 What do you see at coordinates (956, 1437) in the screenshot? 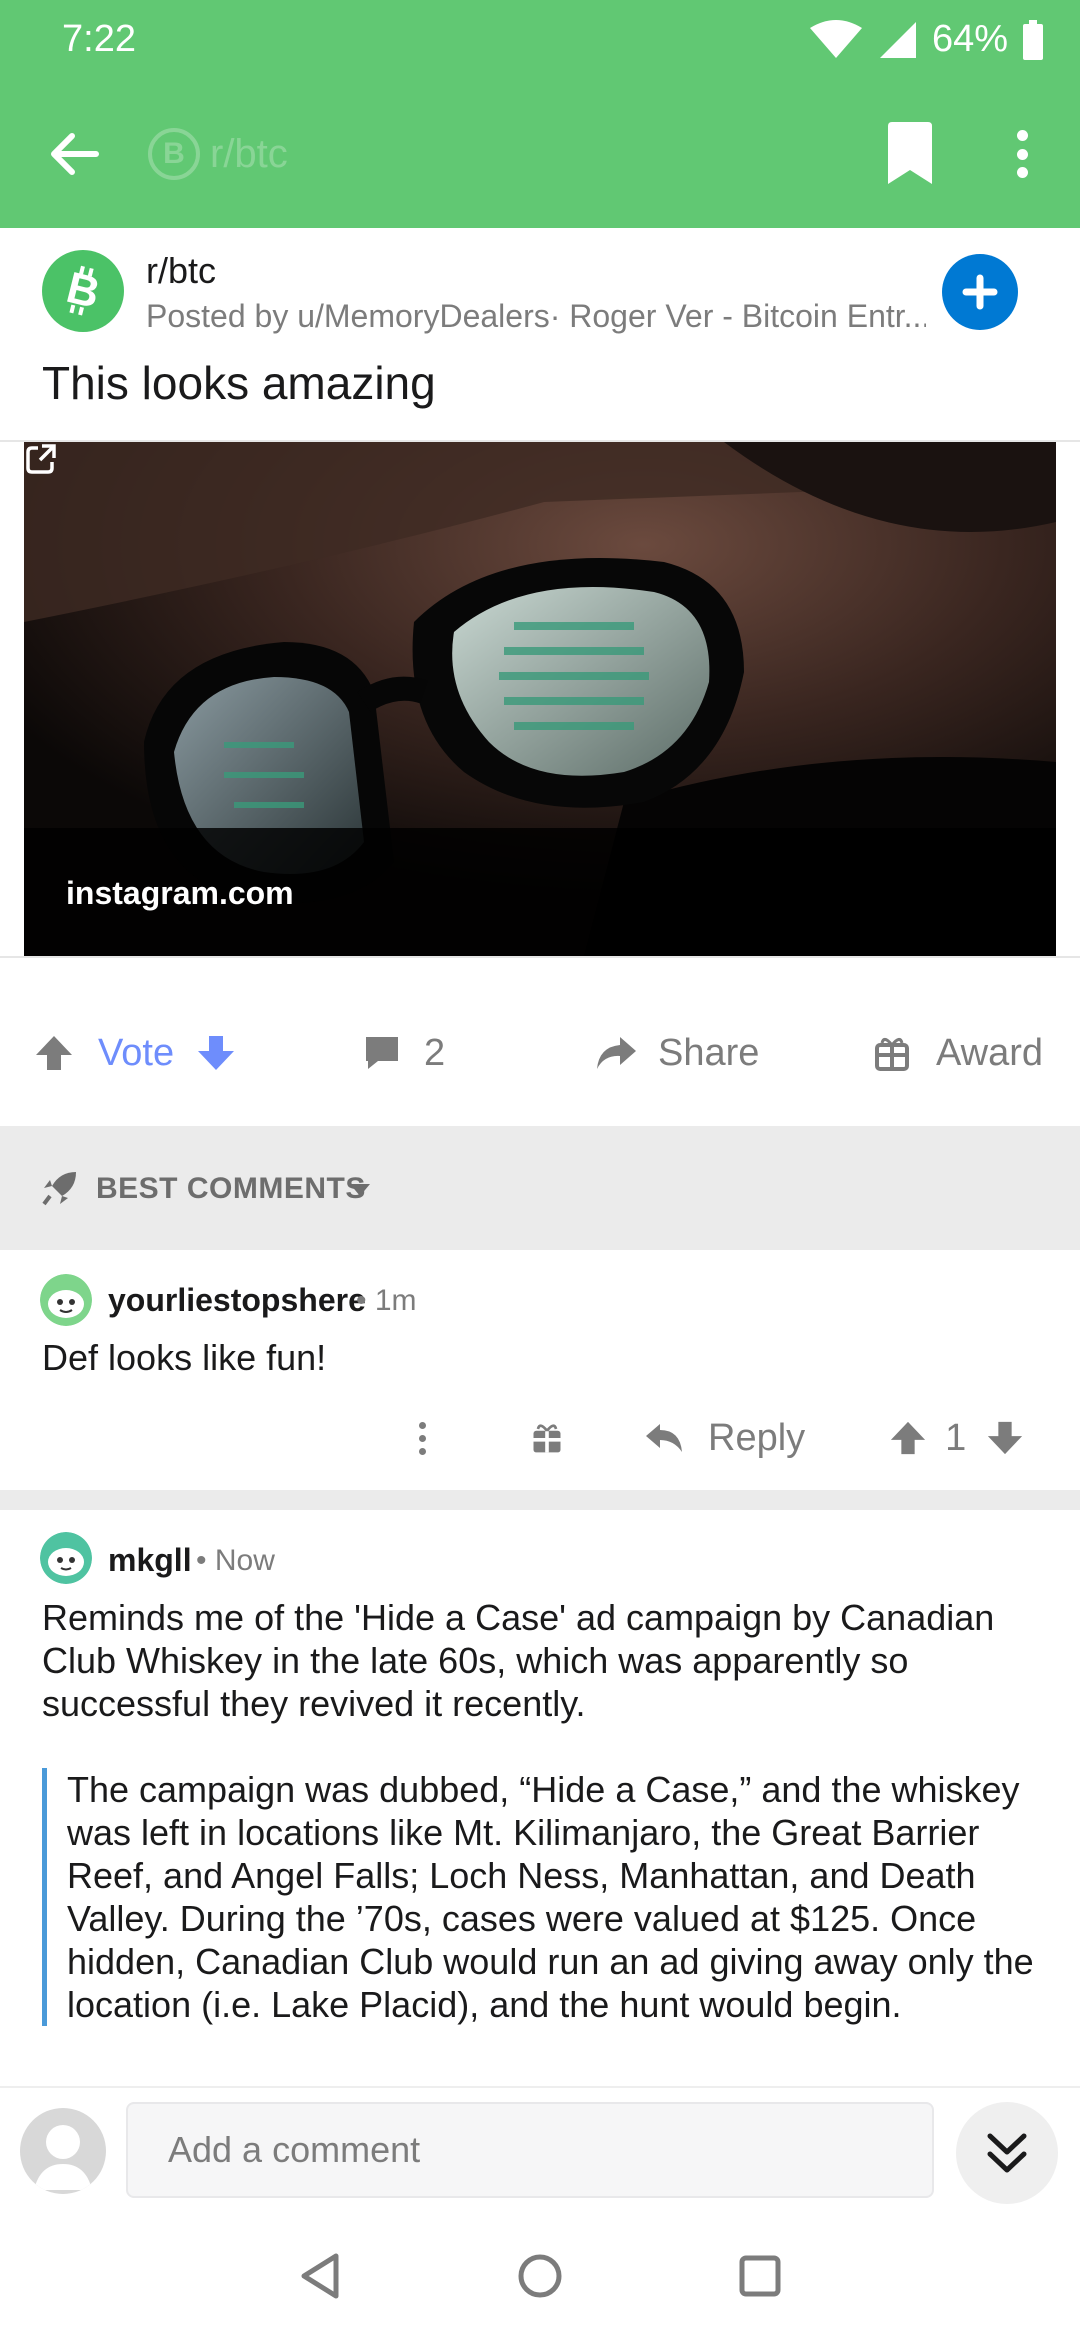
I see `comment-score: 1` at bounding box center [956, 1437].